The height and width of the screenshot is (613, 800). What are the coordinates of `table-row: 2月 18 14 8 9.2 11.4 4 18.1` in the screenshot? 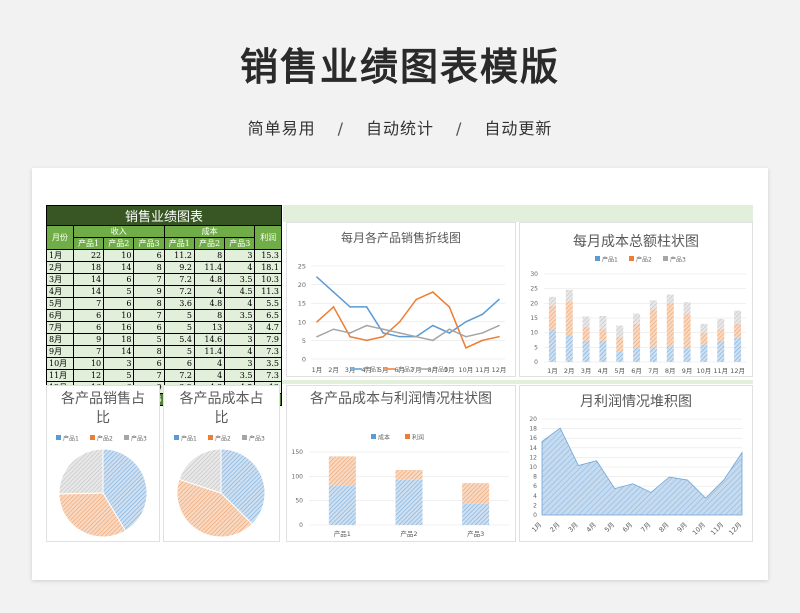 It's located at (164, 267).